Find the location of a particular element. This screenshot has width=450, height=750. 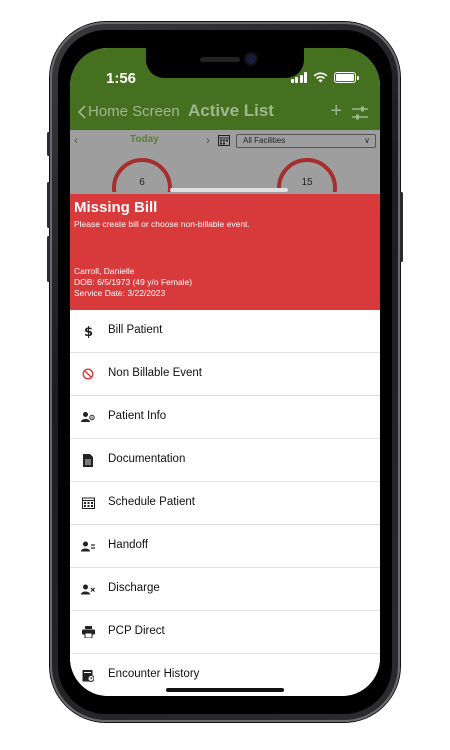

gauge-right-value: 15 is located at coordinates (307, 182).